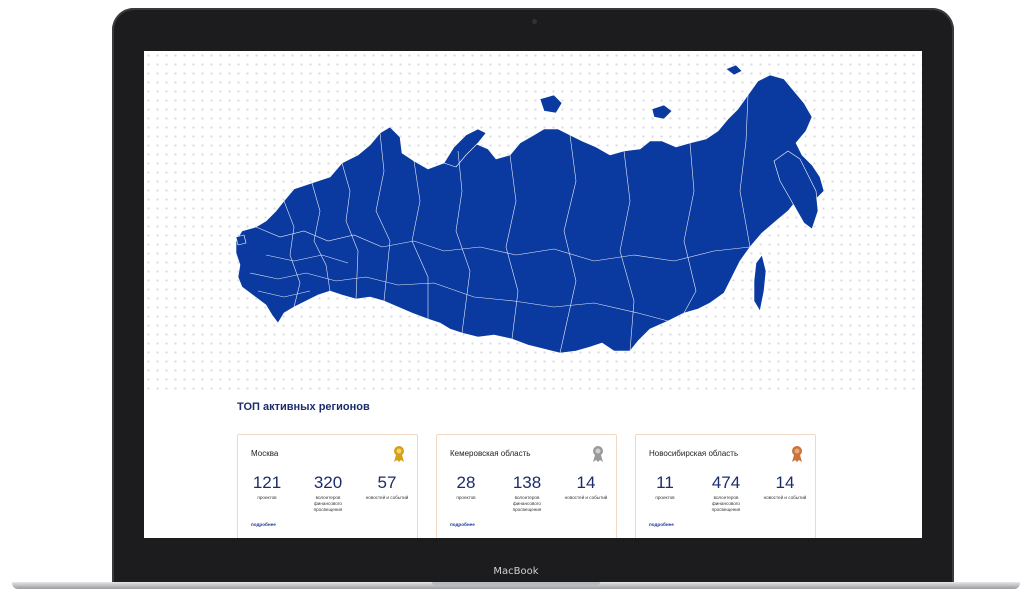 This screenshot has height=591, width=1032. Describe the element at coordinates (760, 283) in the screenshot. I see `map-sakhalin` at that location.